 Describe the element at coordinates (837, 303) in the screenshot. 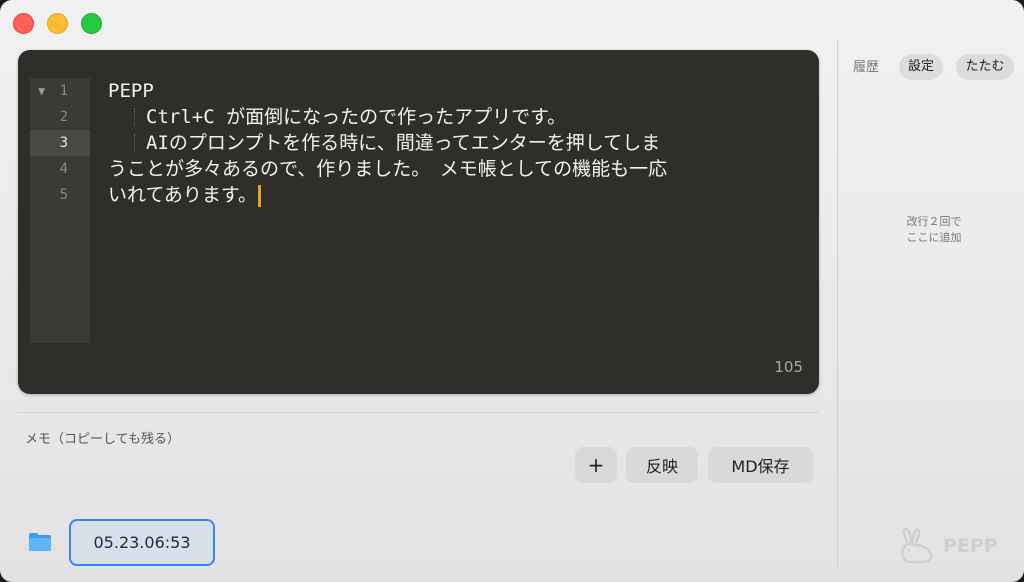

I see `sidebar-divider` at that location.